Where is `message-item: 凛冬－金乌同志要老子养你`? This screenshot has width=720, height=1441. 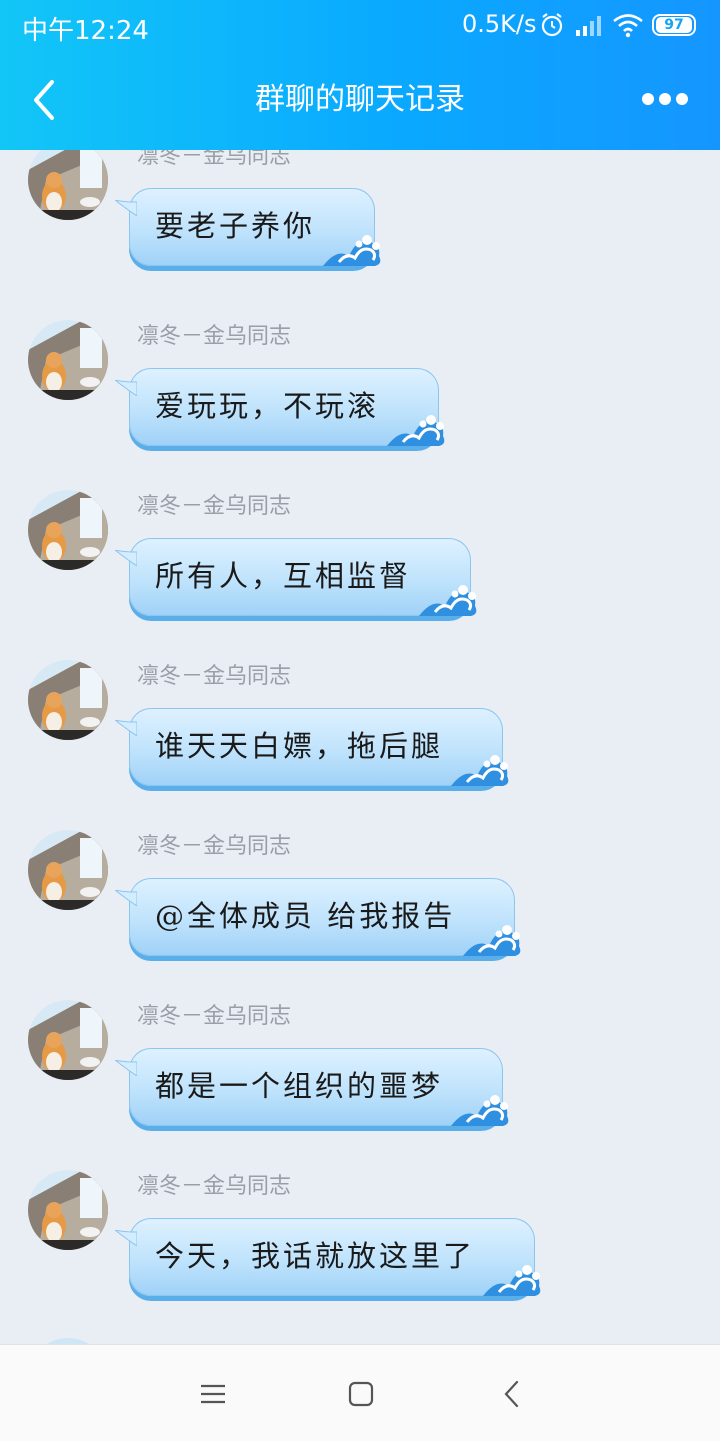 message-item: 凛冬－金乌同志要老子养你 is located at coordinates (360, 230).